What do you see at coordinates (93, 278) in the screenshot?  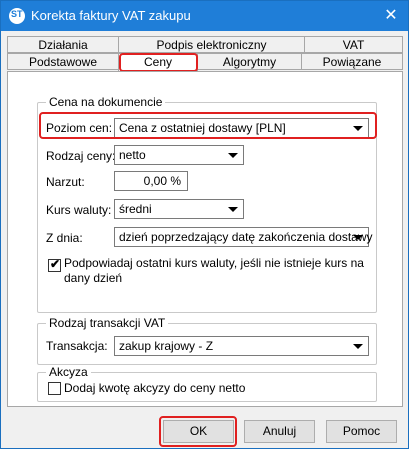 I see `suggest-rate-label-line2: dany dzień` at bounding box center [93, 278].